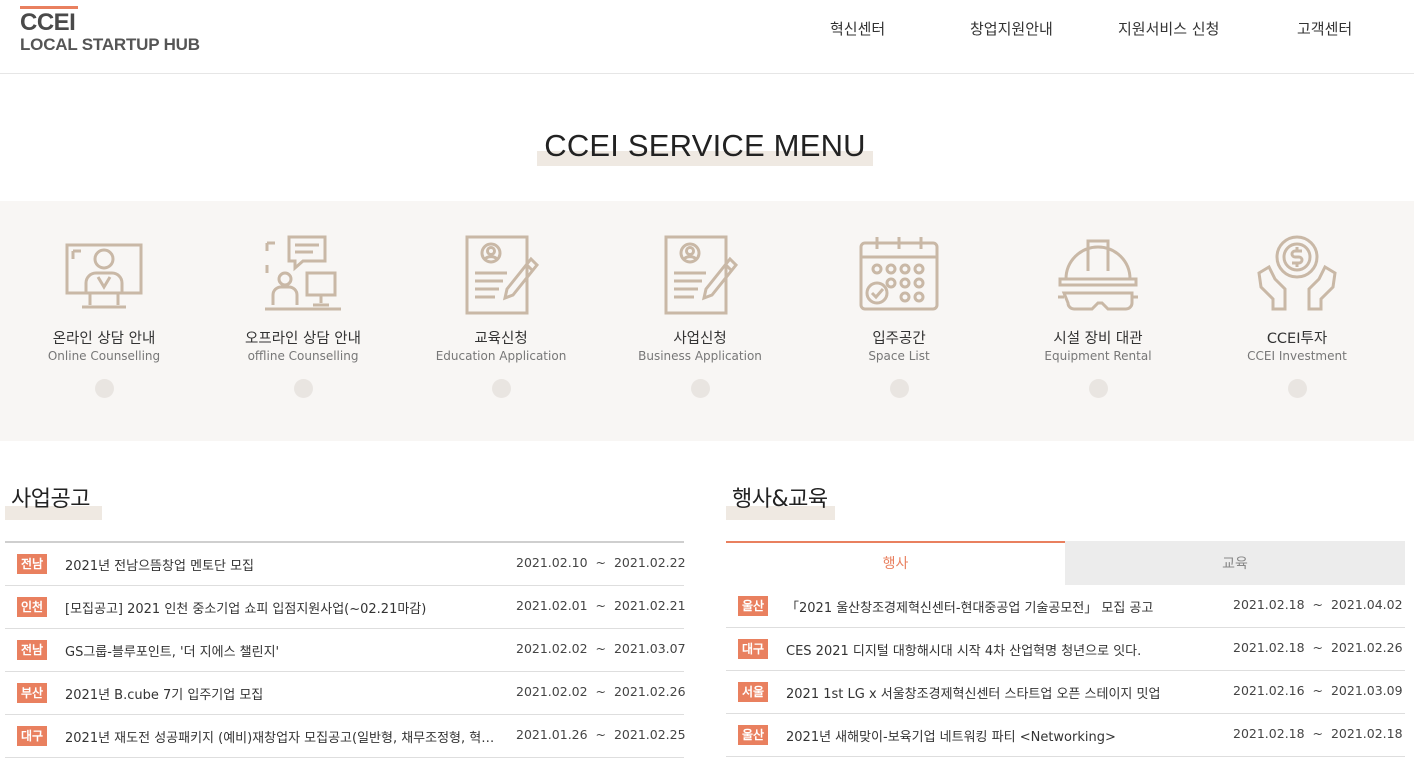  I want to click on event-dates: 2021.02.18 ~ 2021.04.02, so click(1318, 604).